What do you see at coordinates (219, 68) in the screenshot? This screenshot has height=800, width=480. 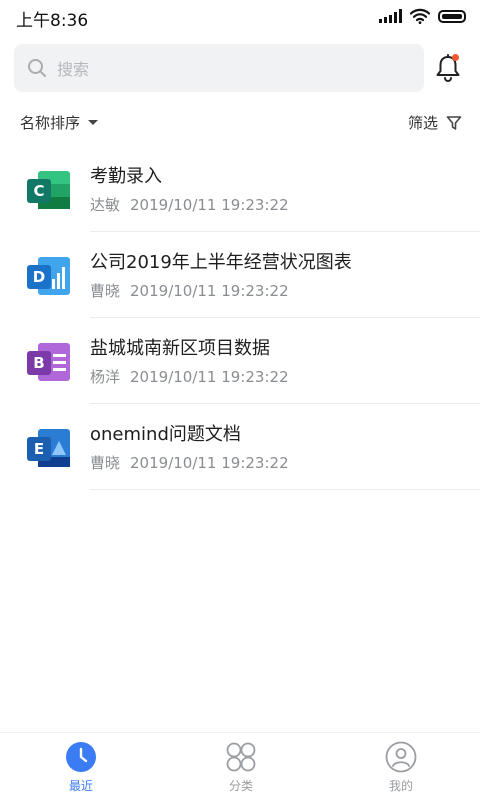 I see `search-input: 搜索` at bounding box center [219, 68].